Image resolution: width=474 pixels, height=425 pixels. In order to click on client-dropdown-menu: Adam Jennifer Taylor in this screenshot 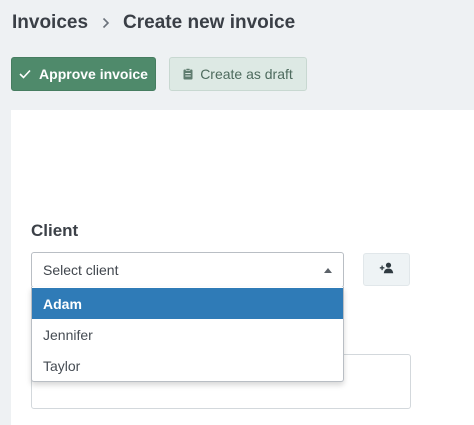, I will do `click(187, 334)`.